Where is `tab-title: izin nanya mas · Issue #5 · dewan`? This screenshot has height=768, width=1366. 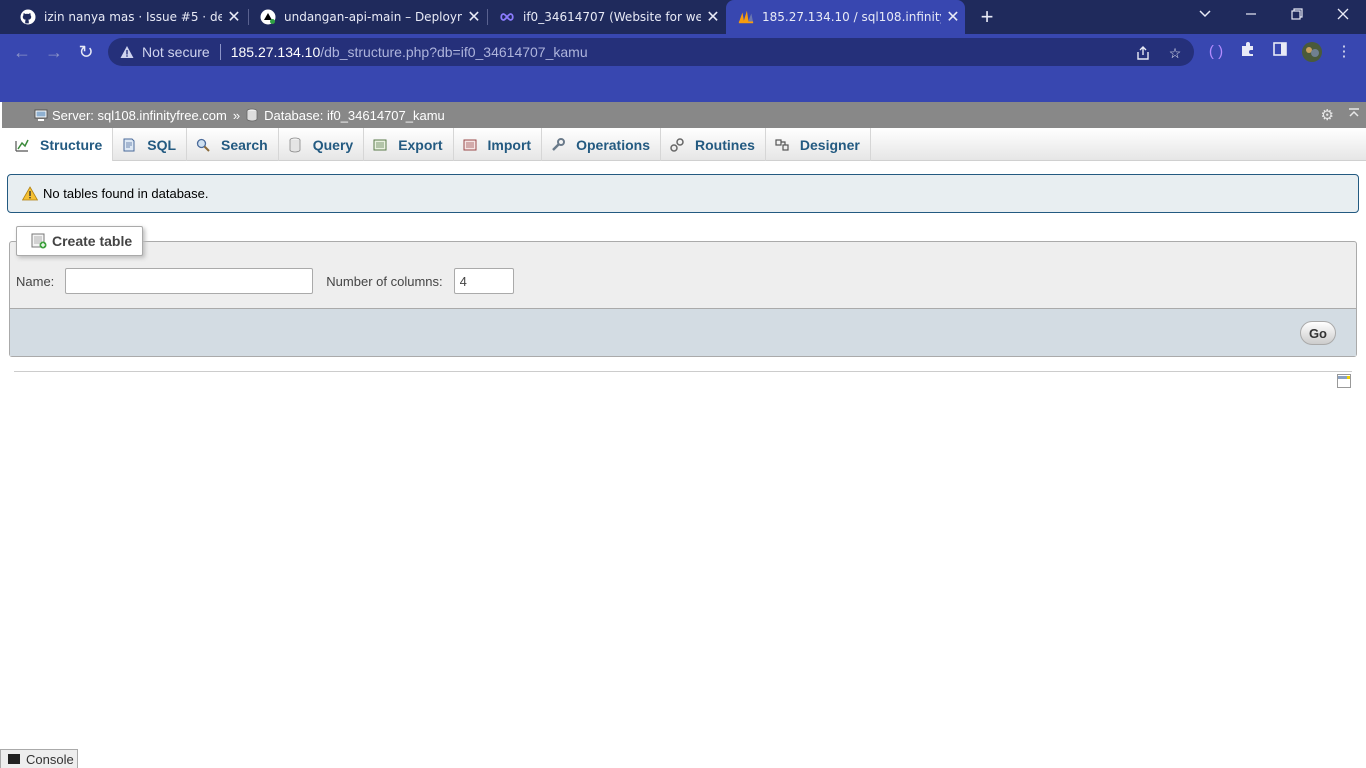
tab-title: izin nanya mas · Issue #5 · dewan is located at coordinates (133, 17).